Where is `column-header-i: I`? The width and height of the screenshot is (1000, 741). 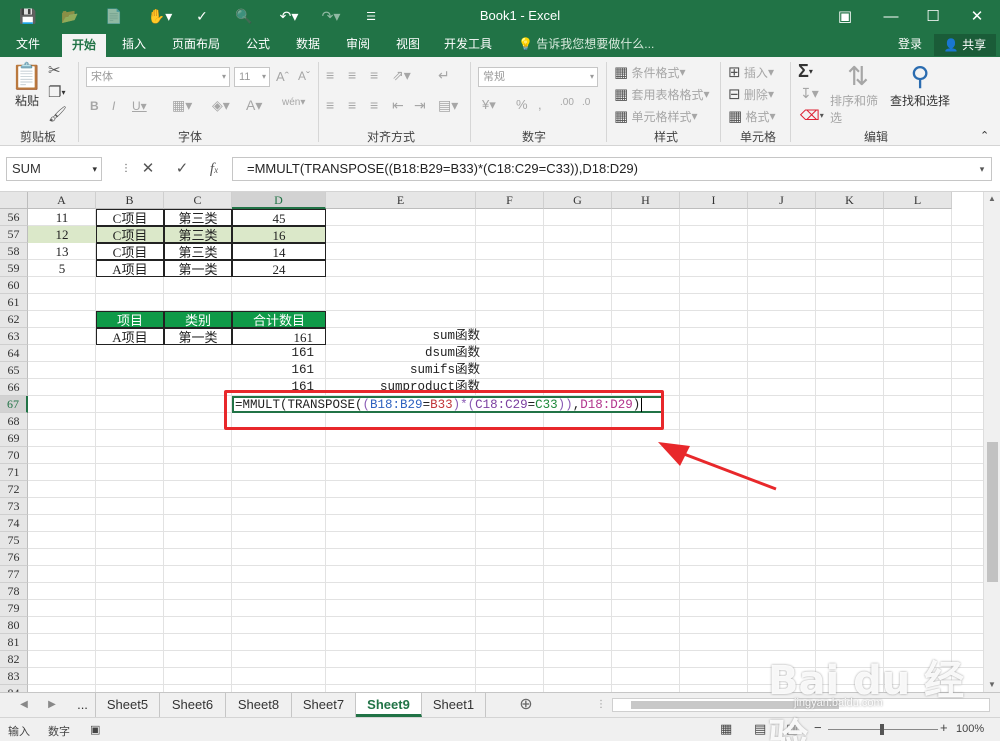
column-header-i: I is located at coordinates (714, 200).